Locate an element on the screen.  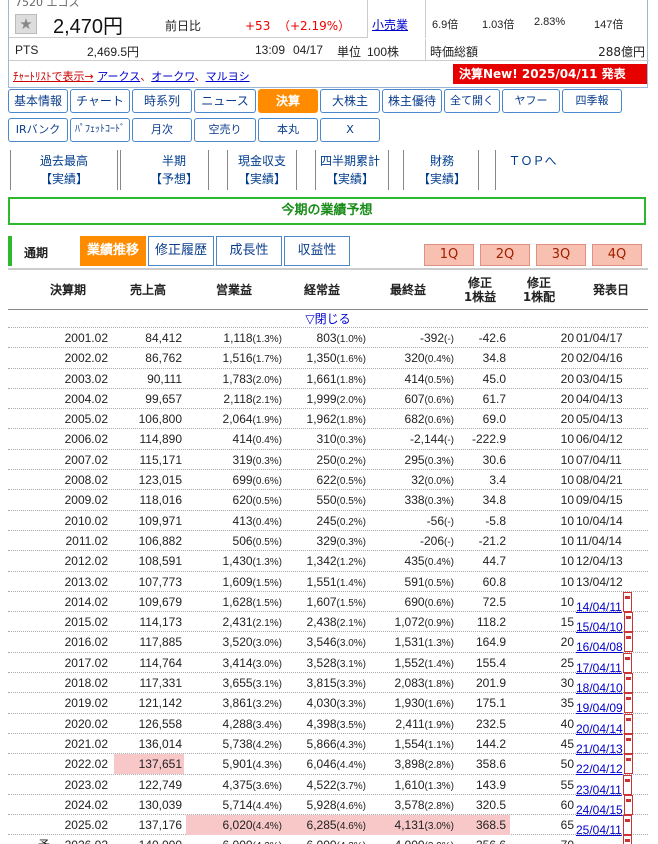
col-uriage: 売上高 is located at coordinates (147, 290).